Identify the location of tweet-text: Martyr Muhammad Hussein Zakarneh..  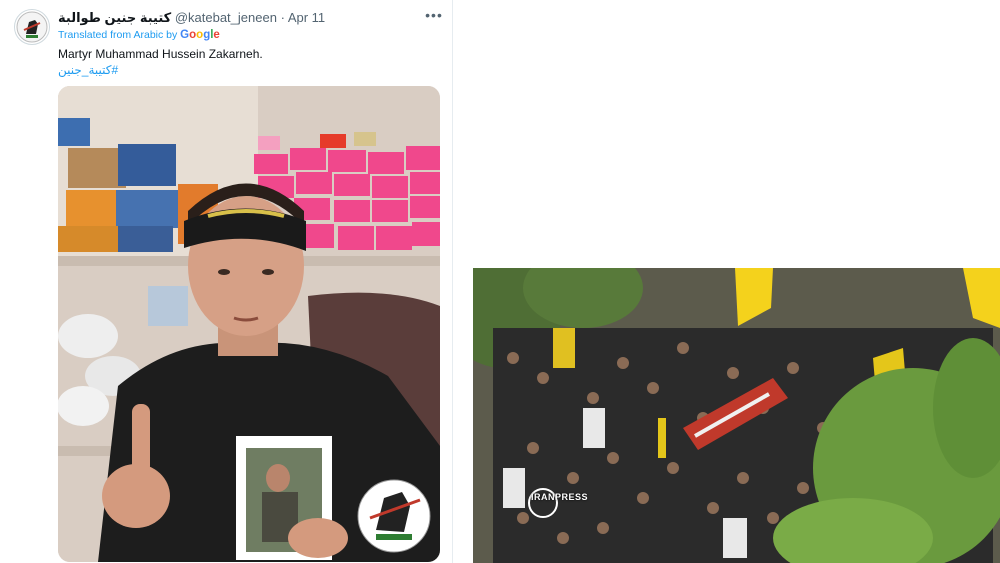
(160, 54).